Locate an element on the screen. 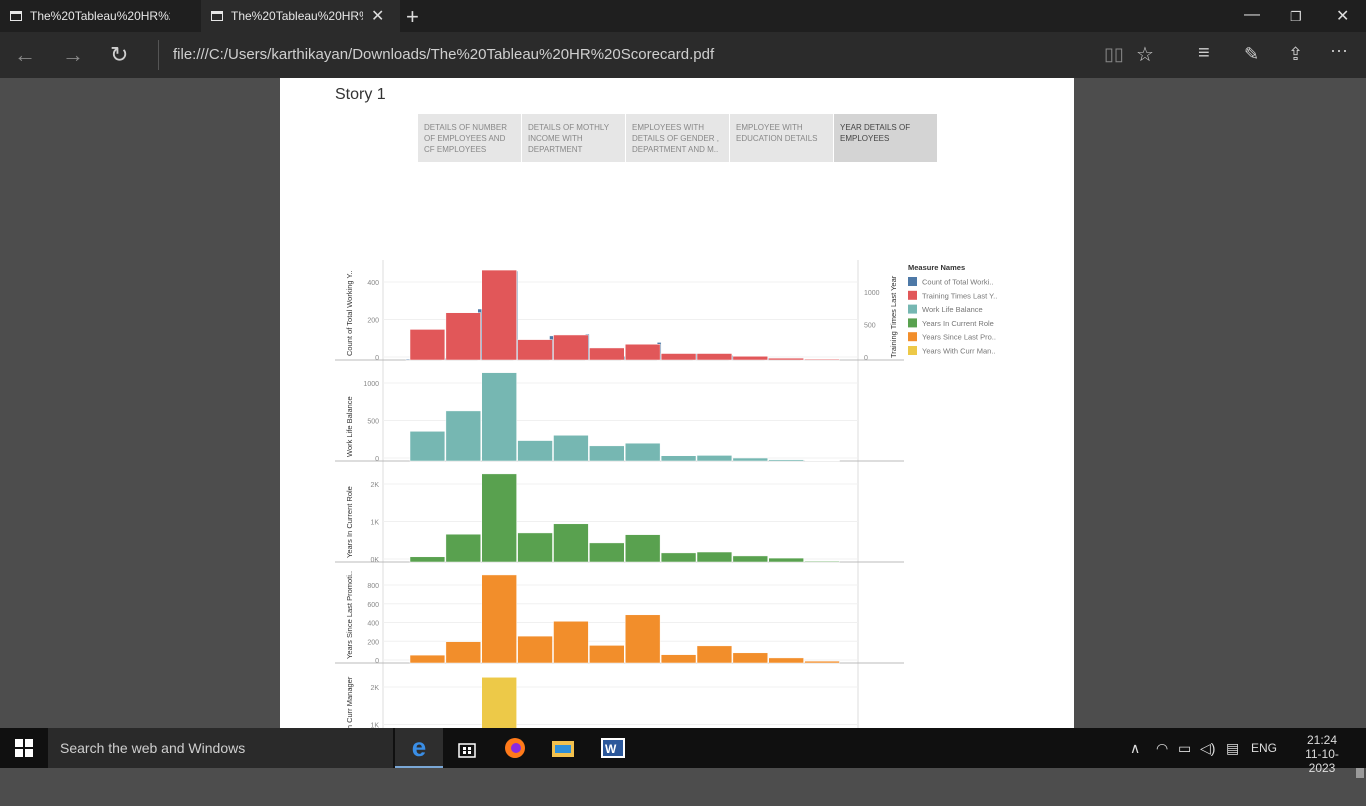 This screenshot has width=1366, height=806. new-tab-icon: + is located at coordinates (412, 17).